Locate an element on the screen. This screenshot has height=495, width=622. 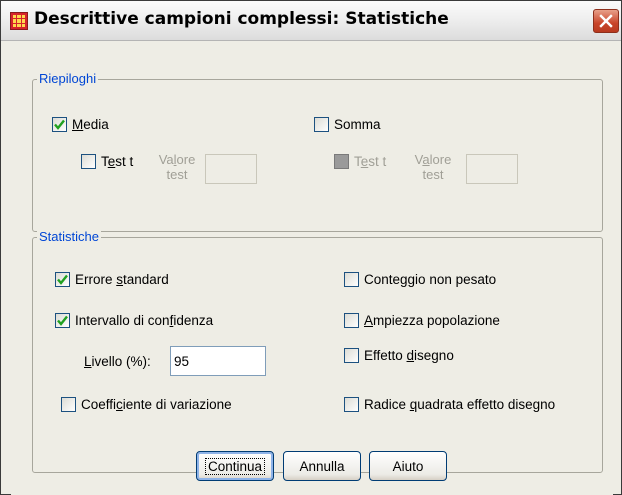
coefficiente-variazione-label: Coefficiente di variazione is located at coordinates (156, 404).